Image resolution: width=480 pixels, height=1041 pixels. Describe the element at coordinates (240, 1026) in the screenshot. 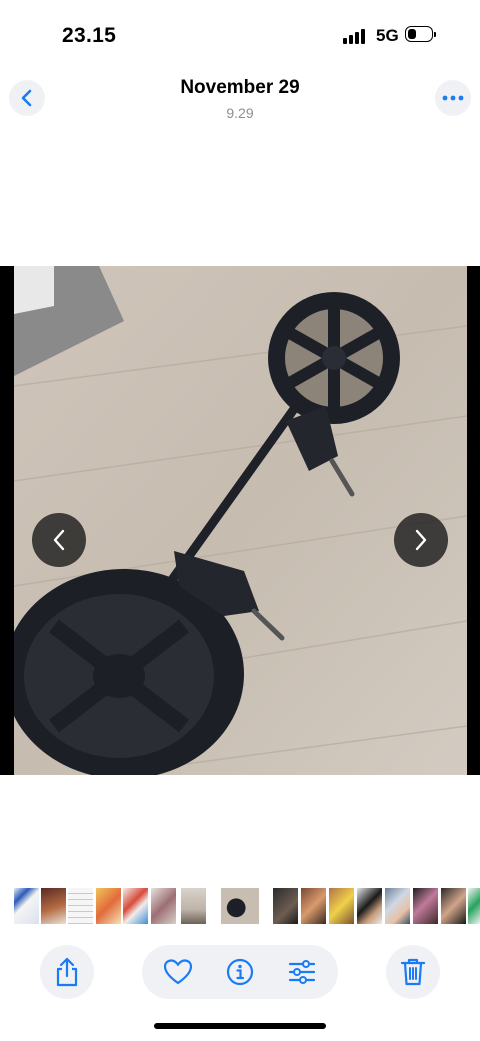

I see `home-indicator` at that location.